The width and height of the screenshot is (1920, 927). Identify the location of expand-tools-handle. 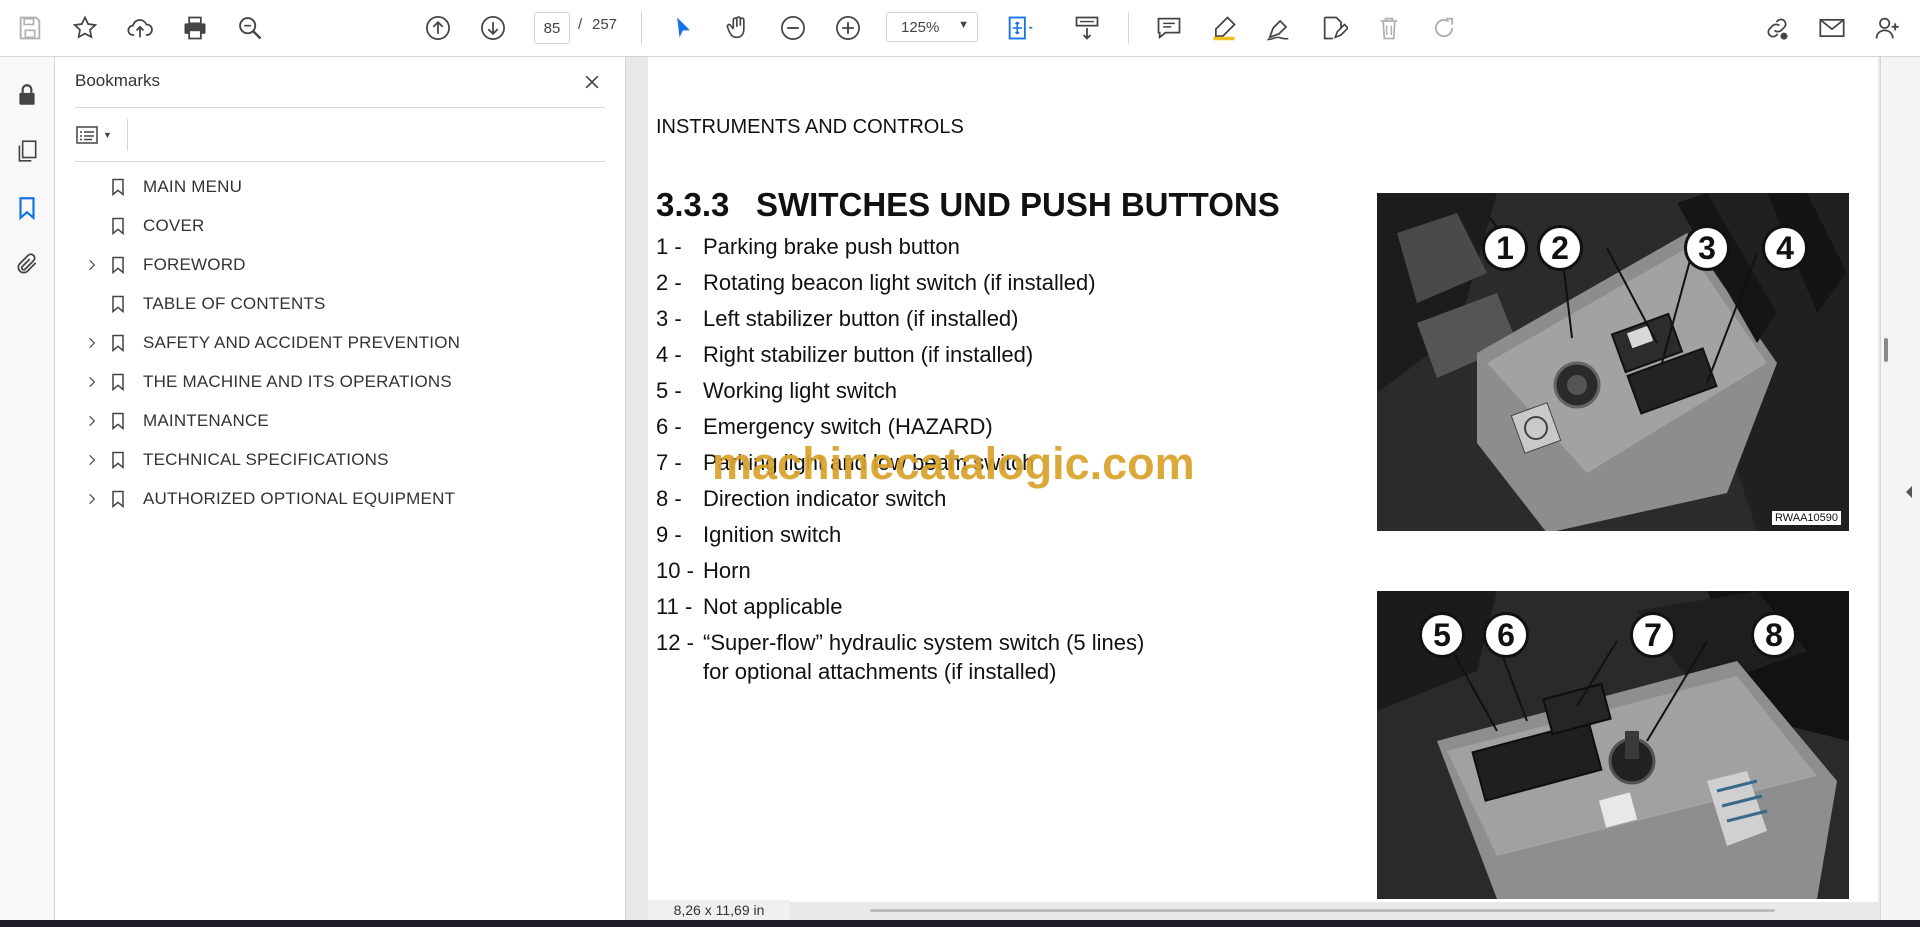
(1909, 492).